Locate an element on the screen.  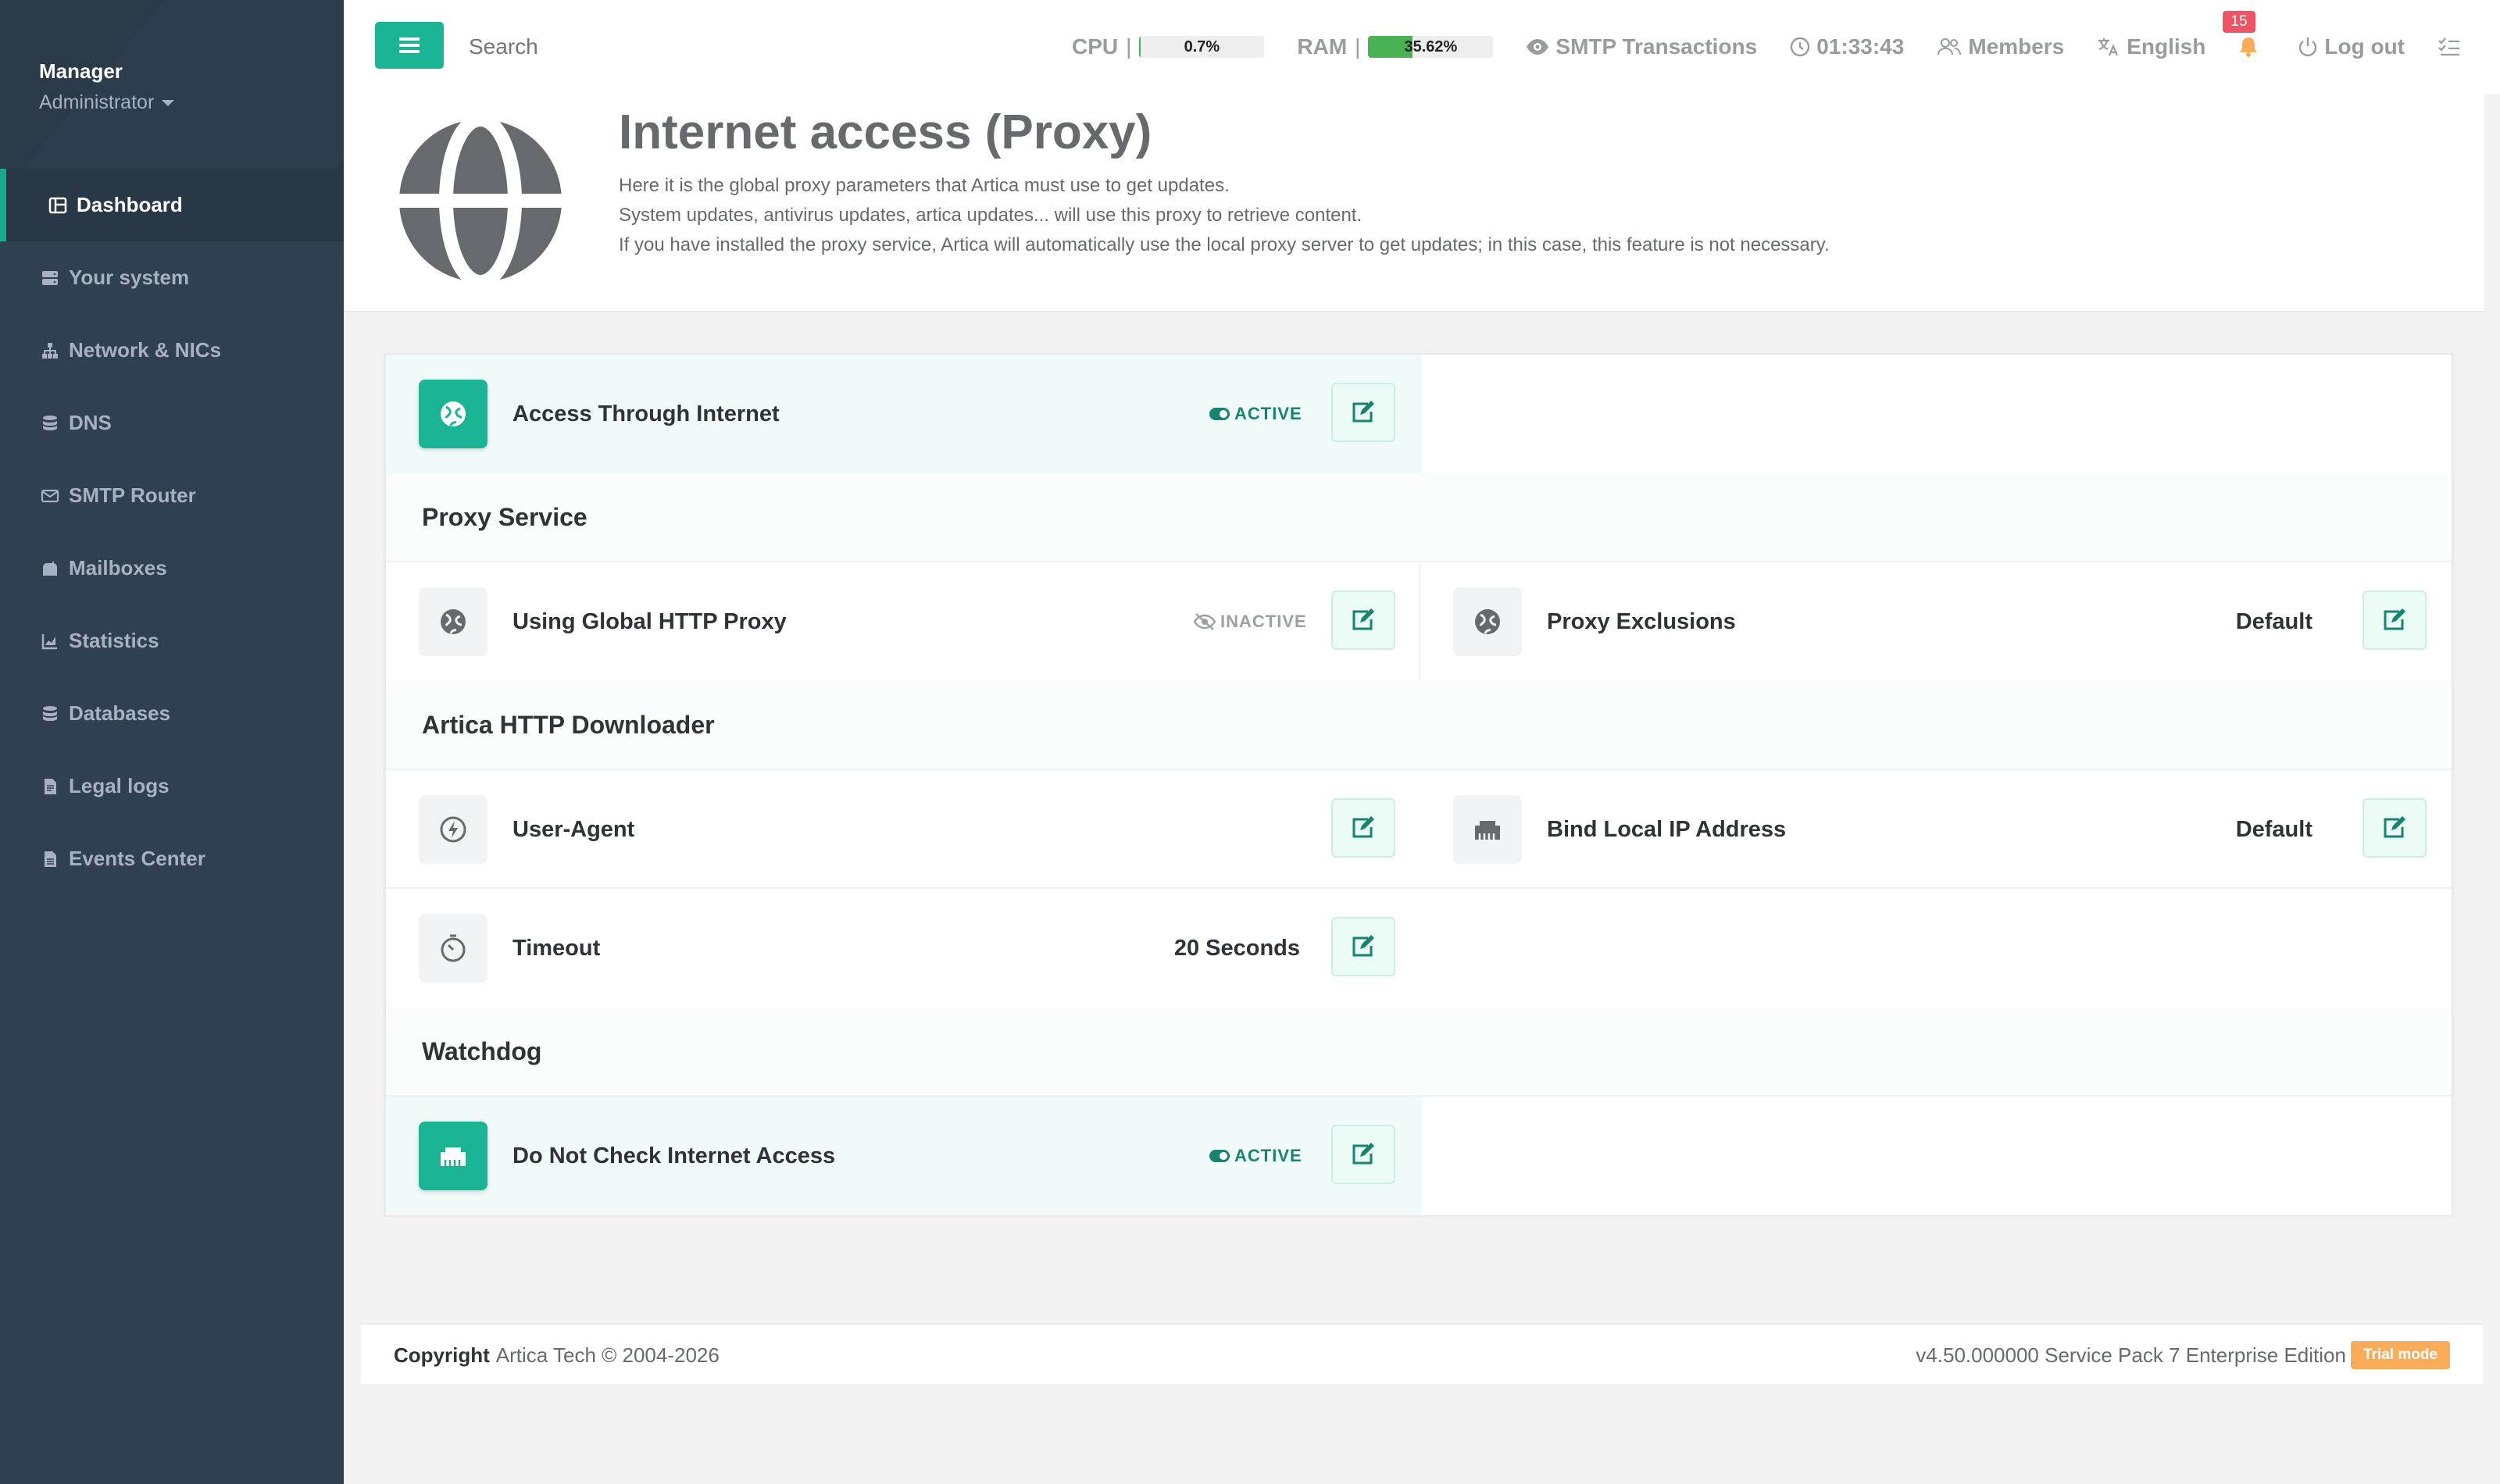
cpu-meter: CPU | 0.7% is located at coordinates (1168, 46).